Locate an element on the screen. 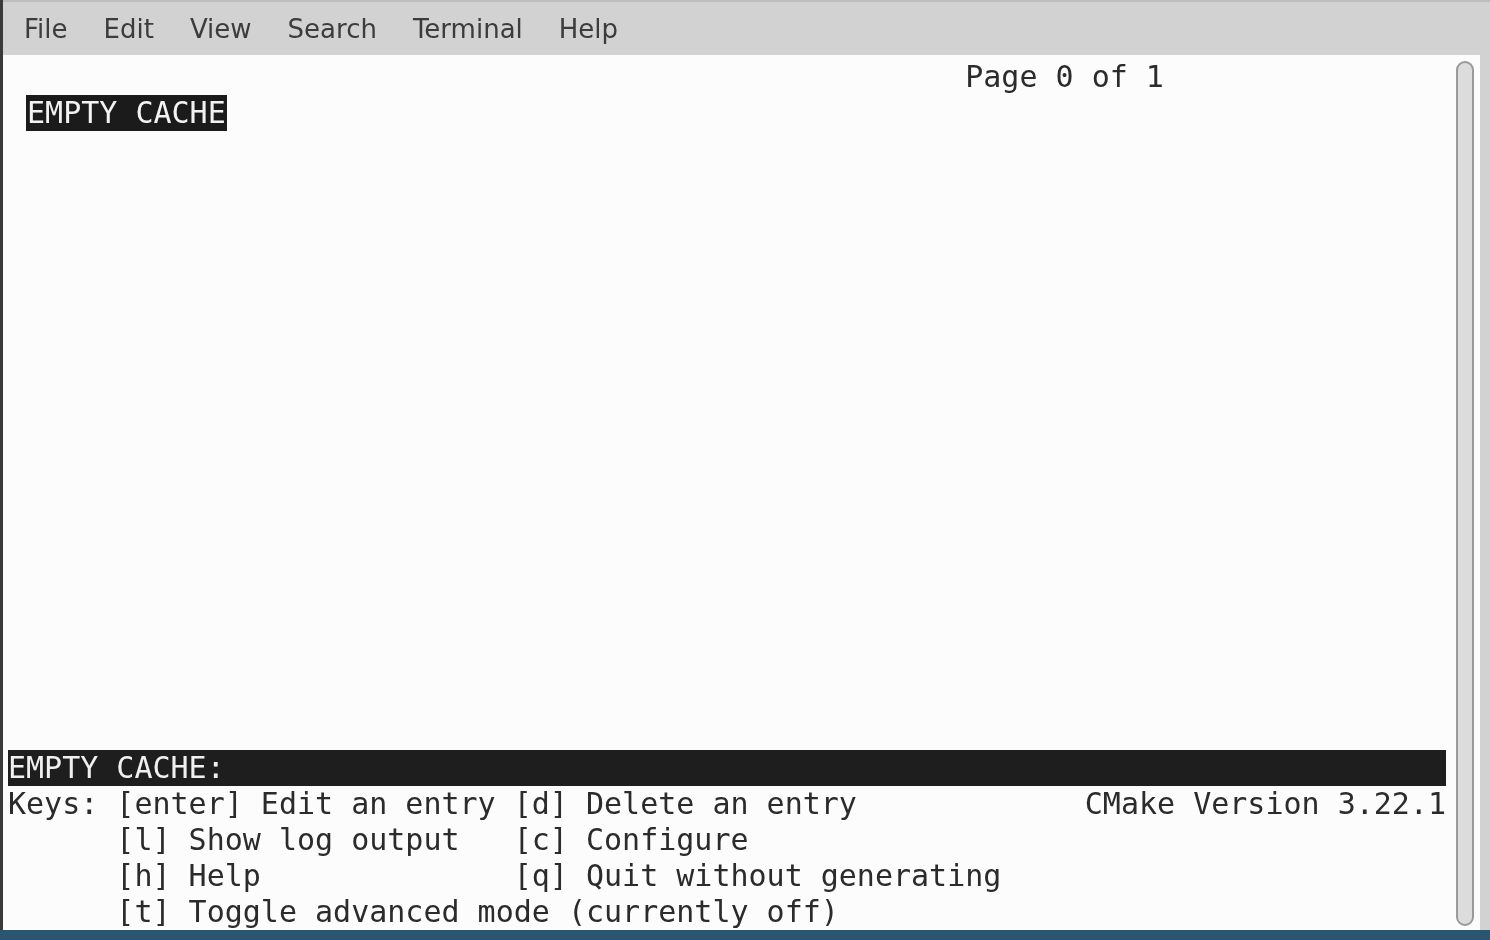  key-hint: [d] Delete an entry is located at coordinates (685, 804).